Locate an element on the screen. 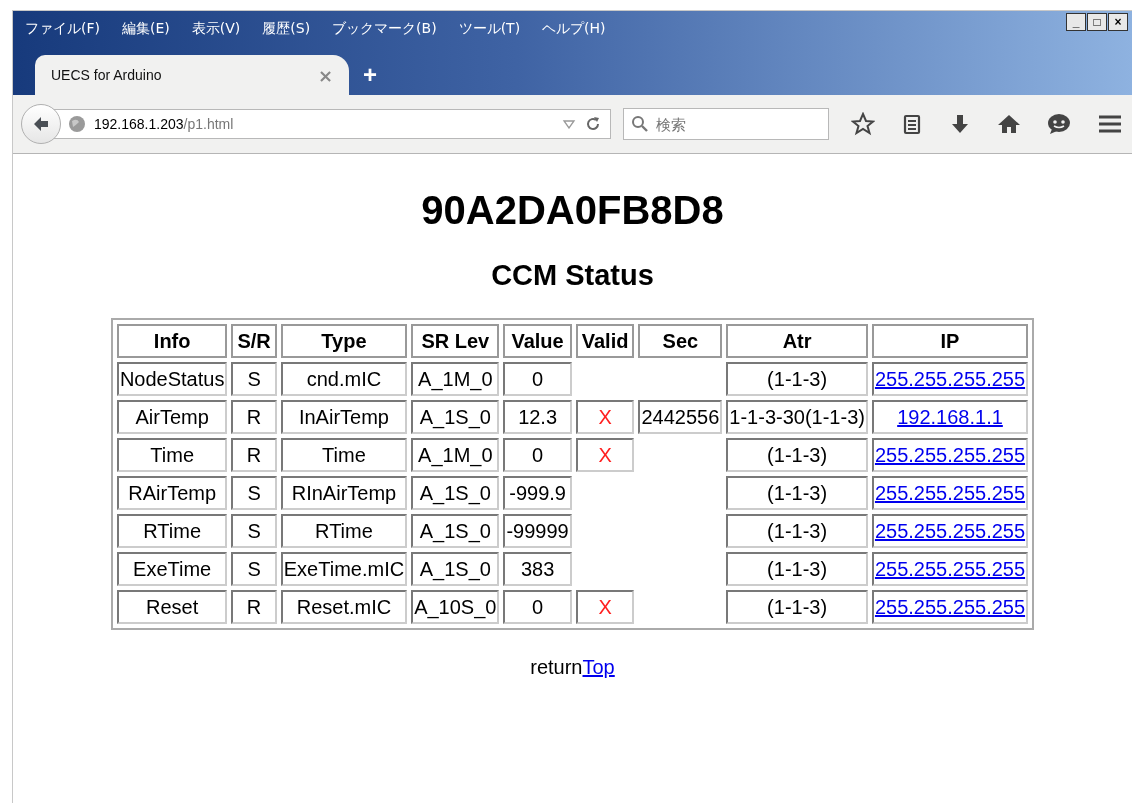  table-cell: cnd.mIC is located at coordinates (344, 379).